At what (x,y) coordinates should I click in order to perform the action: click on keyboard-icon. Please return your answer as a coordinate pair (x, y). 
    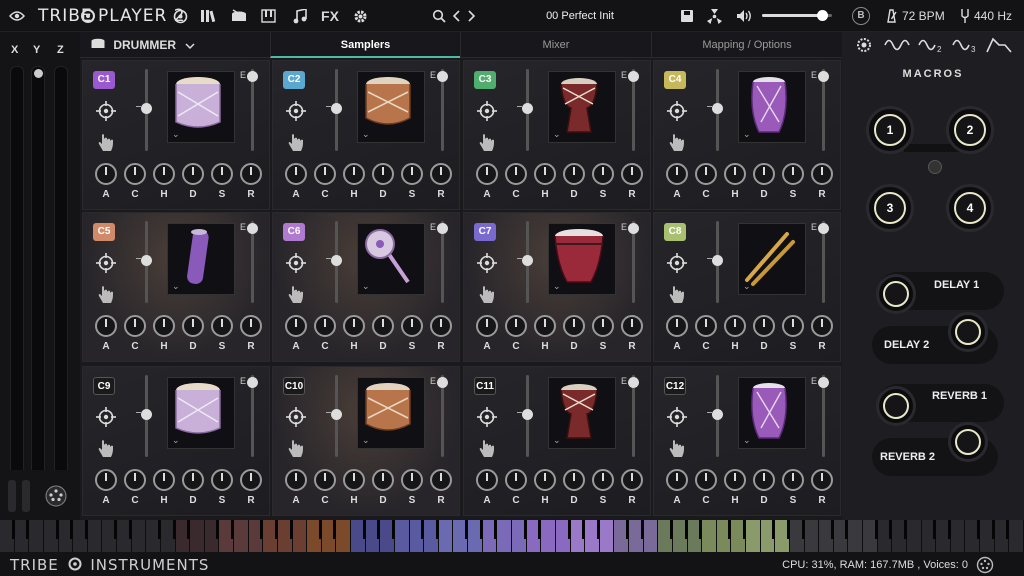
    Looking at the image, I should click on (268, 16).